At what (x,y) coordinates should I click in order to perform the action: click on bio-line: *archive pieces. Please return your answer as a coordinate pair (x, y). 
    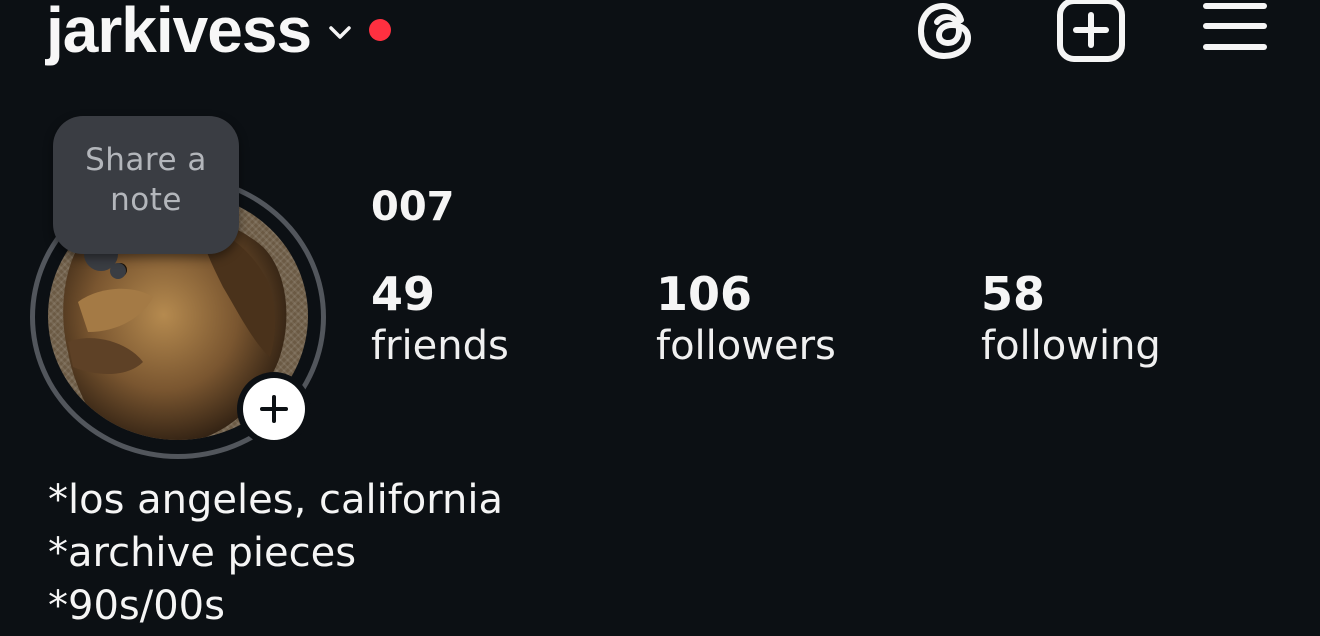
    Looking at the image, I should click on (202, 553).